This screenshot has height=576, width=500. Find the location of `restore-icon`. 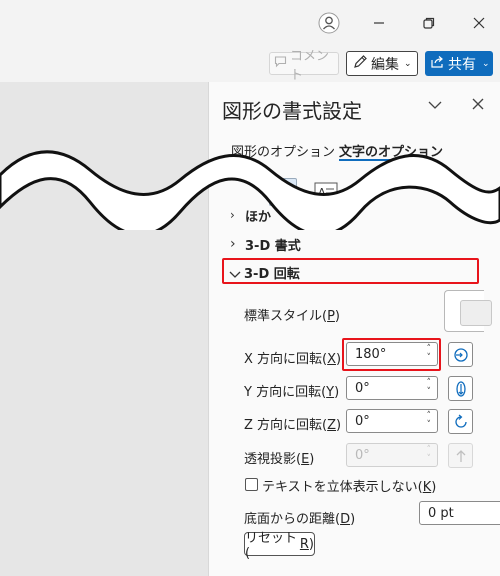

restore-icon is located at coordinates (429, 23).